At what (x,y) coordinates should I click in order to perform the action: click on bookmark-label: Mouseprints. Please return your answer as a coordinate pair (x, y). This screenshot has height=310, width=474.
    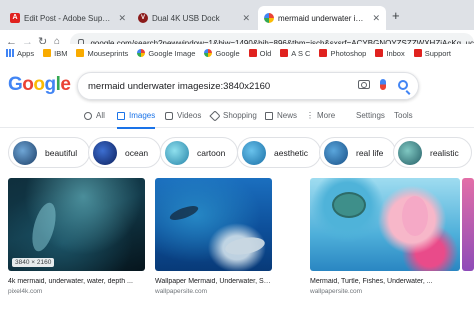
    Looking at the image, I should click on (108, 53).